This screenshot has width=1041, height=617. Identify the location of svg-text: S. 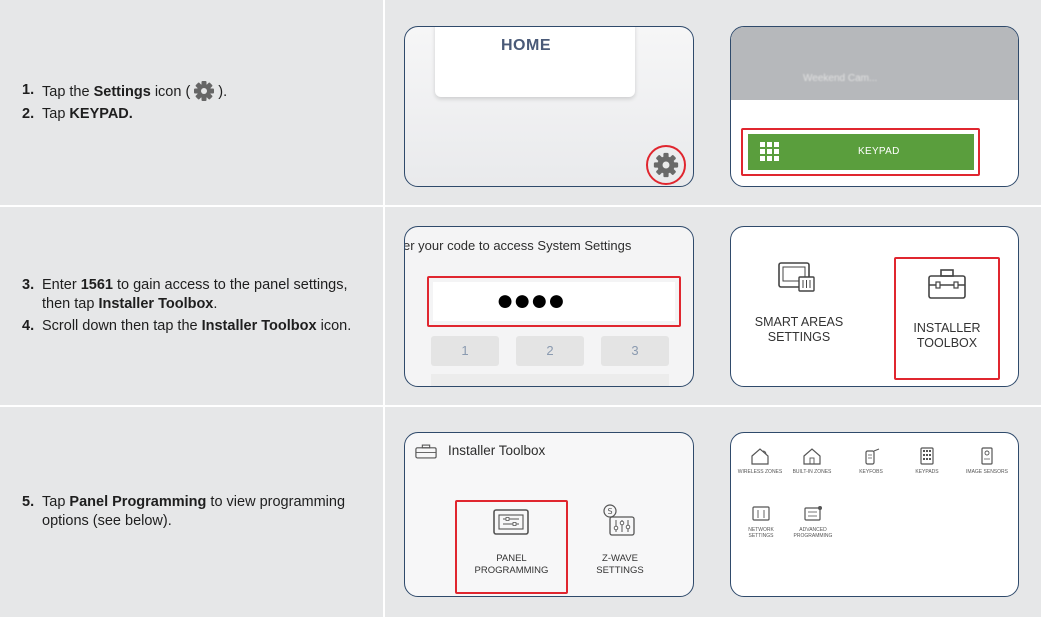
(609, 511).